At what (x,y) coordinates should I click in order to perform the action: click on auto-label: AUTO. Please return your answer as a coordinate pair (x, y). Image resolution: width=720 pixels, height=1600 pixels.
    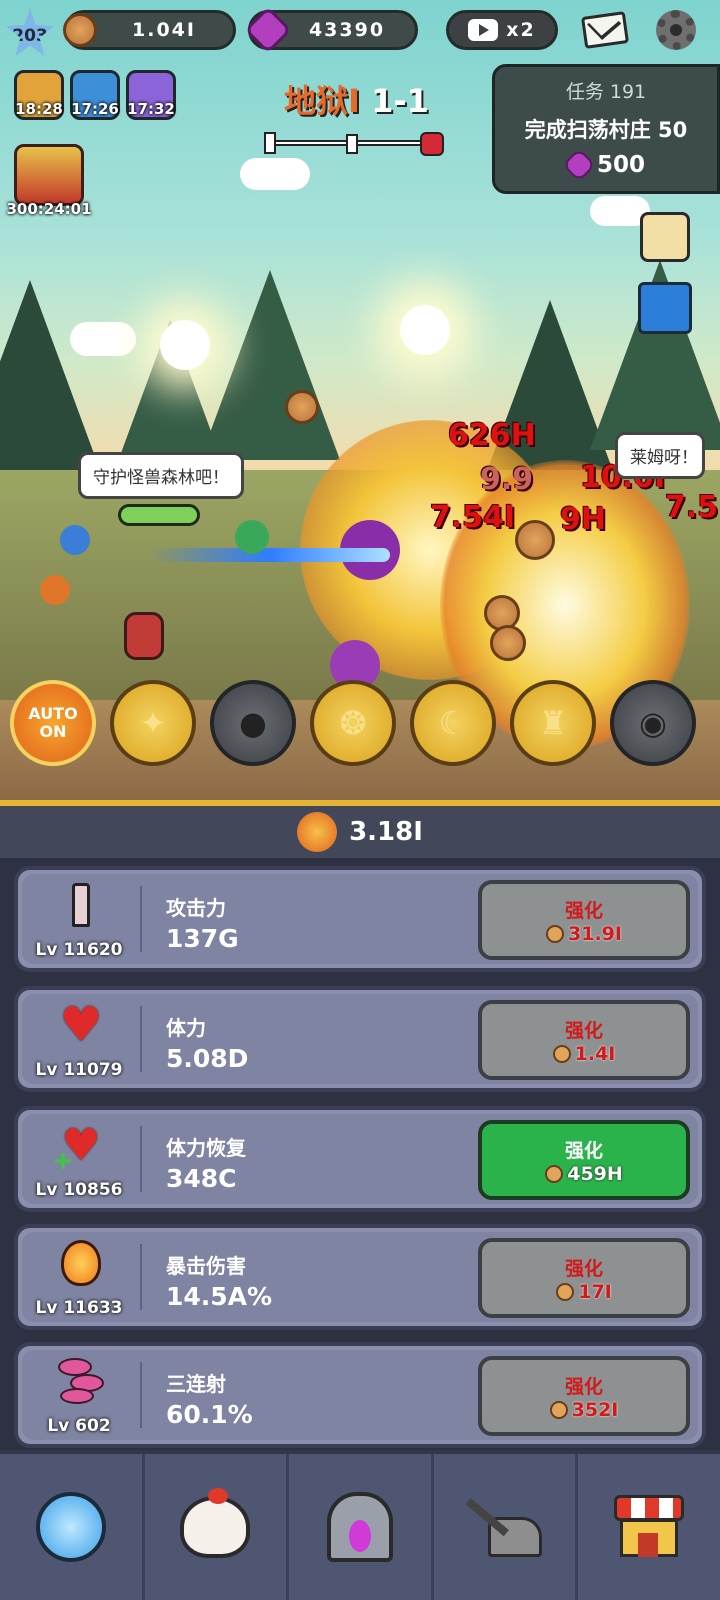
    Looking at the image, I should click on (53, 713).